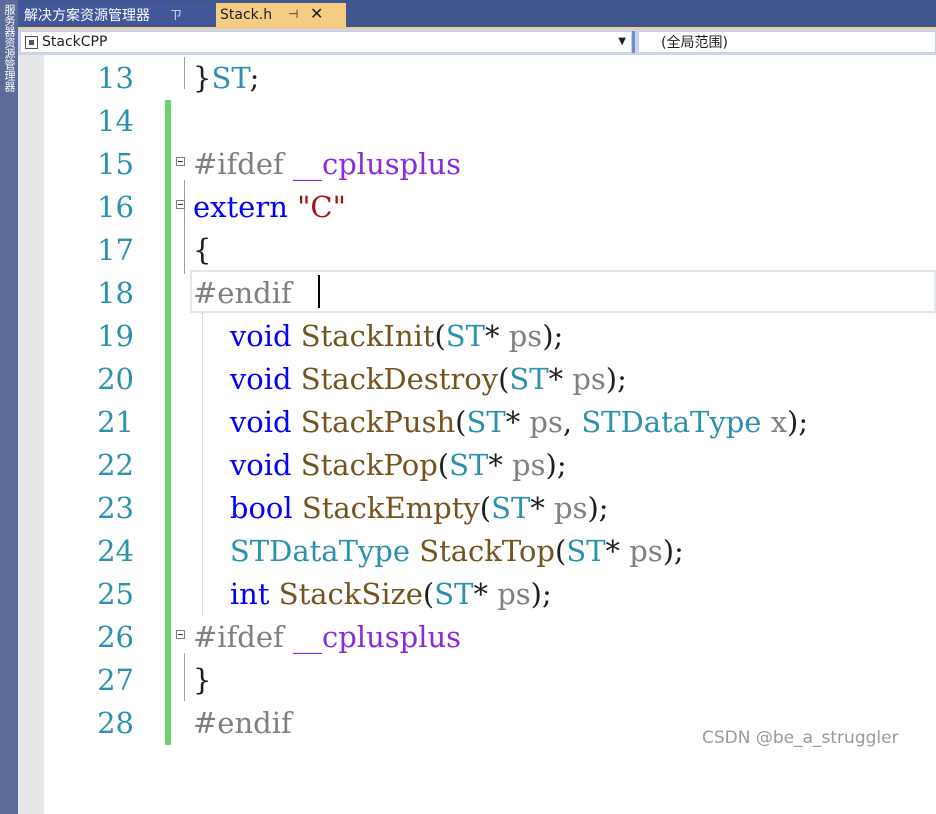 The image size is (936, 814). Describe the element at coordinates (115, 422) in the screenshot. I see `line-number: 21` at that location.